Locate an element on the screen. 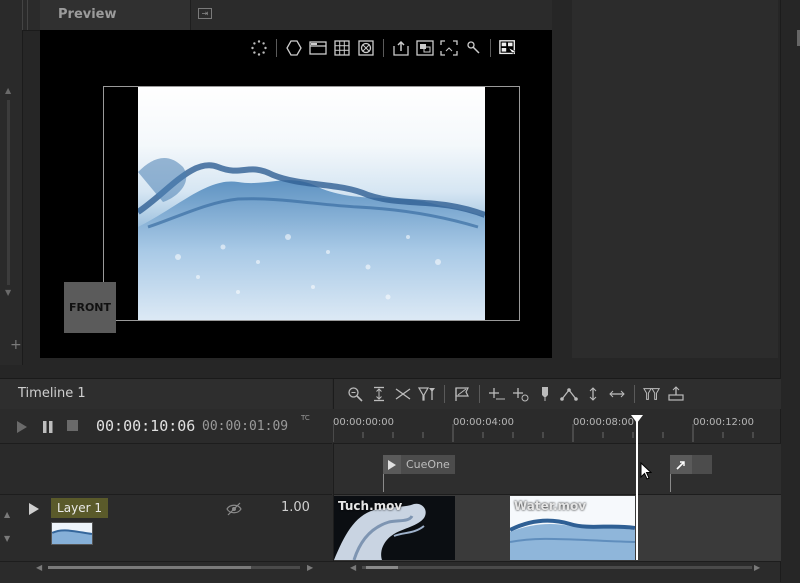 The width and height of the screenshot is (800, 583). jump-arrow-icon is located at coordinates (681, 464).